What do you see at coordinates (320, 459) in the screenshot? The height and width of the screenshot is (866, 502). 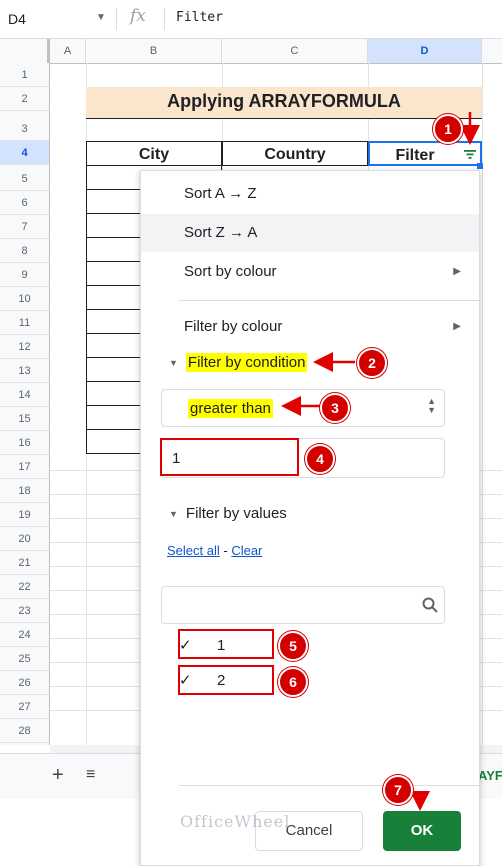 I see `step-badge-4: 4` at bounding box center [320, 459].